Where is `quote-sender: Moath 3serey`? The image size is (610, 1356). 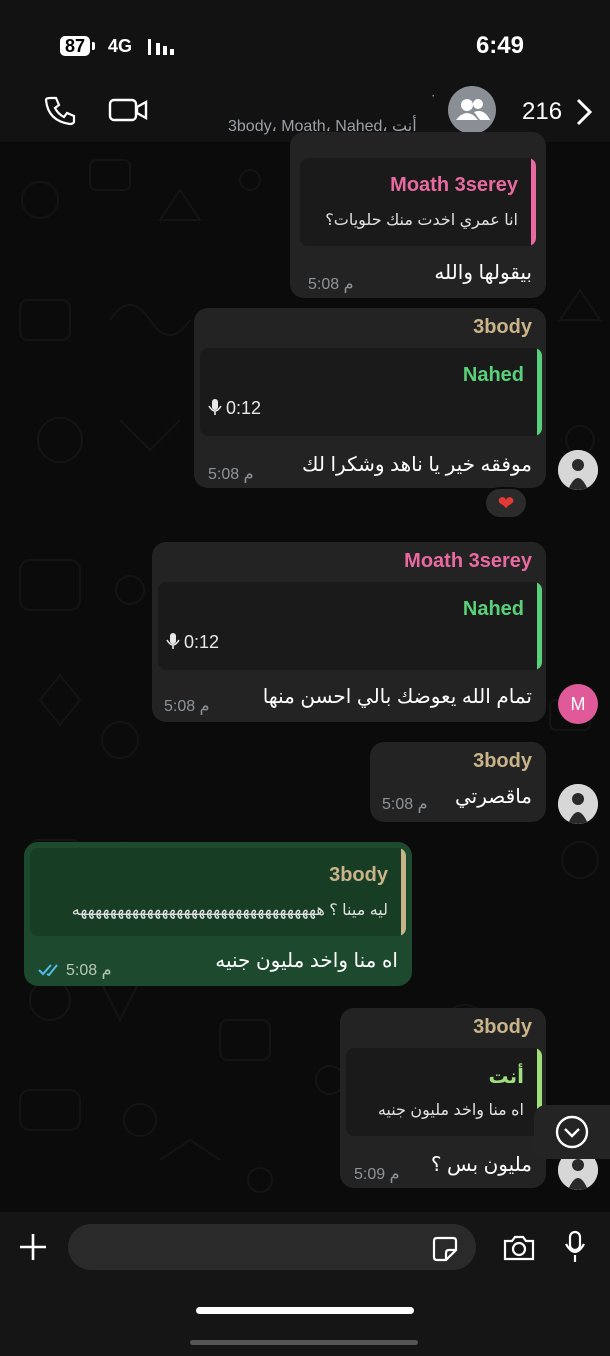 quote-sender: Moath 3serey is located at coordinates (454, 185).